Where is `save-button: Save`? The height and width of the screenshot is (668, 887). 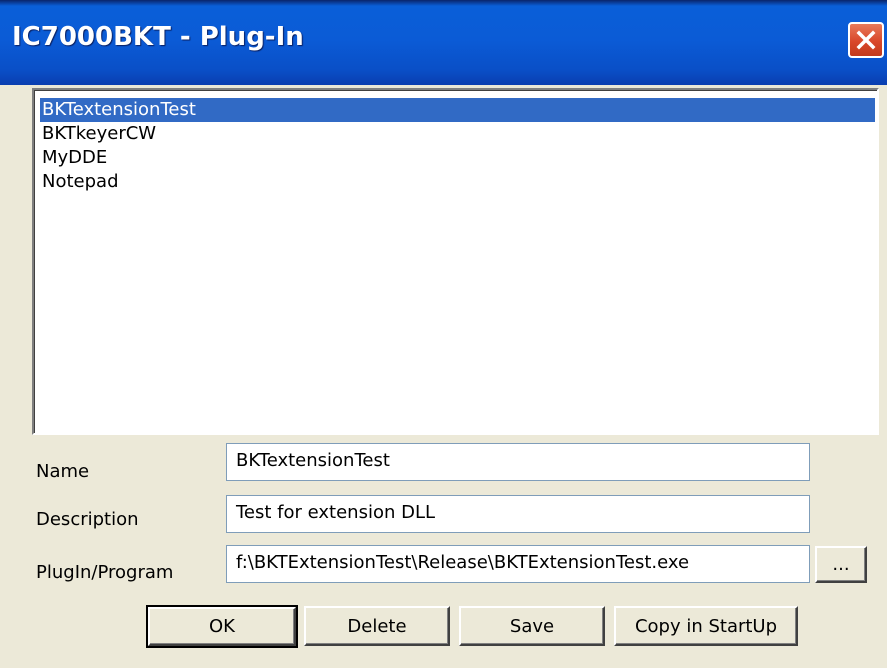 save-button: Save is located at coordinates (532, 626).